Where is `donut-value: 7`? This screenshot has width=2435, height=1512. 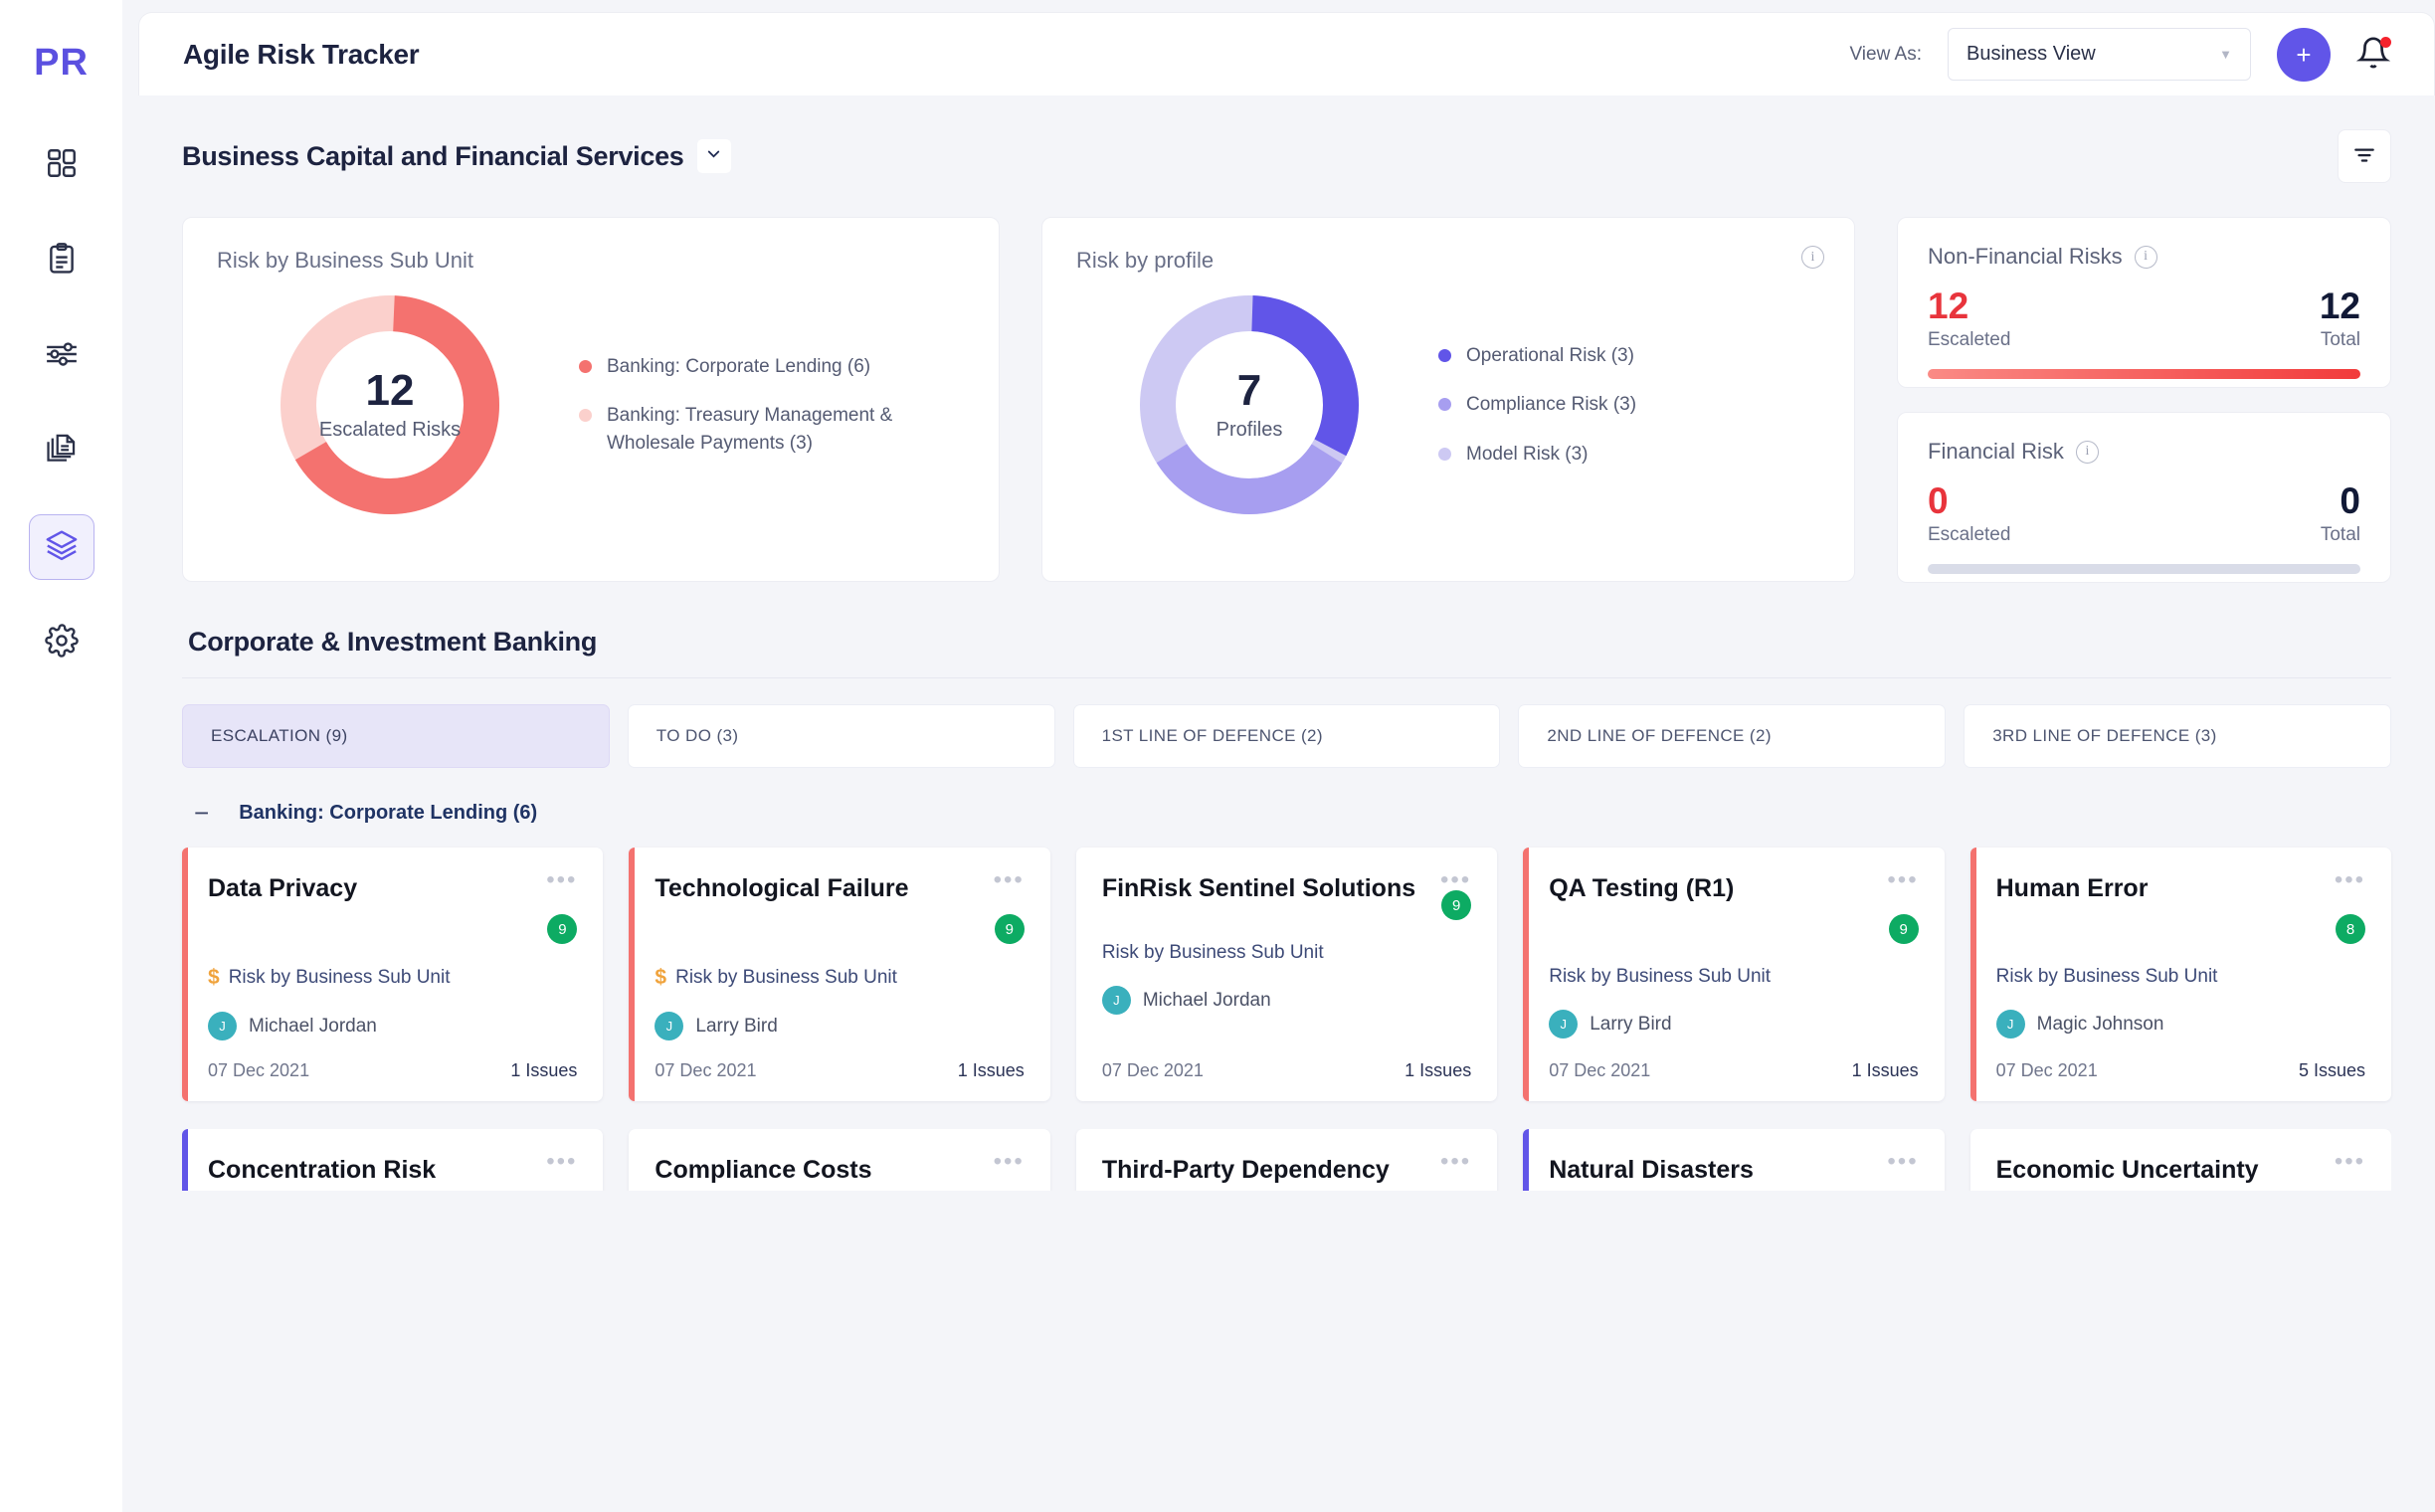
donut-value: 7 is located at coordinates (1249, 391).